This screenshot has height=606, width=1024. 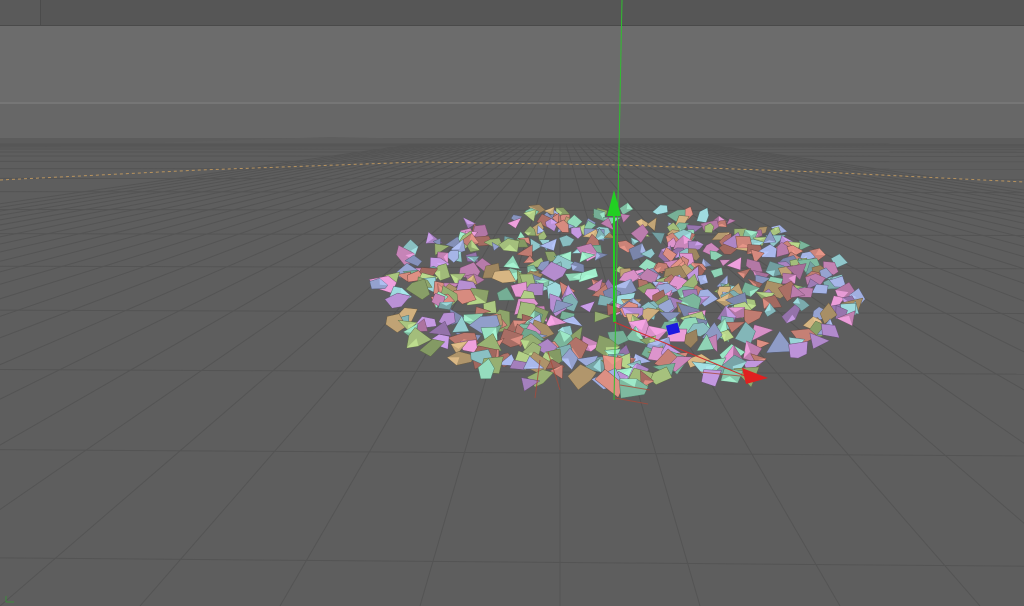 What do you see at coordinates (9, 599) in the screenshot?
I see `world-axis-icon` at bounding box center [9, 599].